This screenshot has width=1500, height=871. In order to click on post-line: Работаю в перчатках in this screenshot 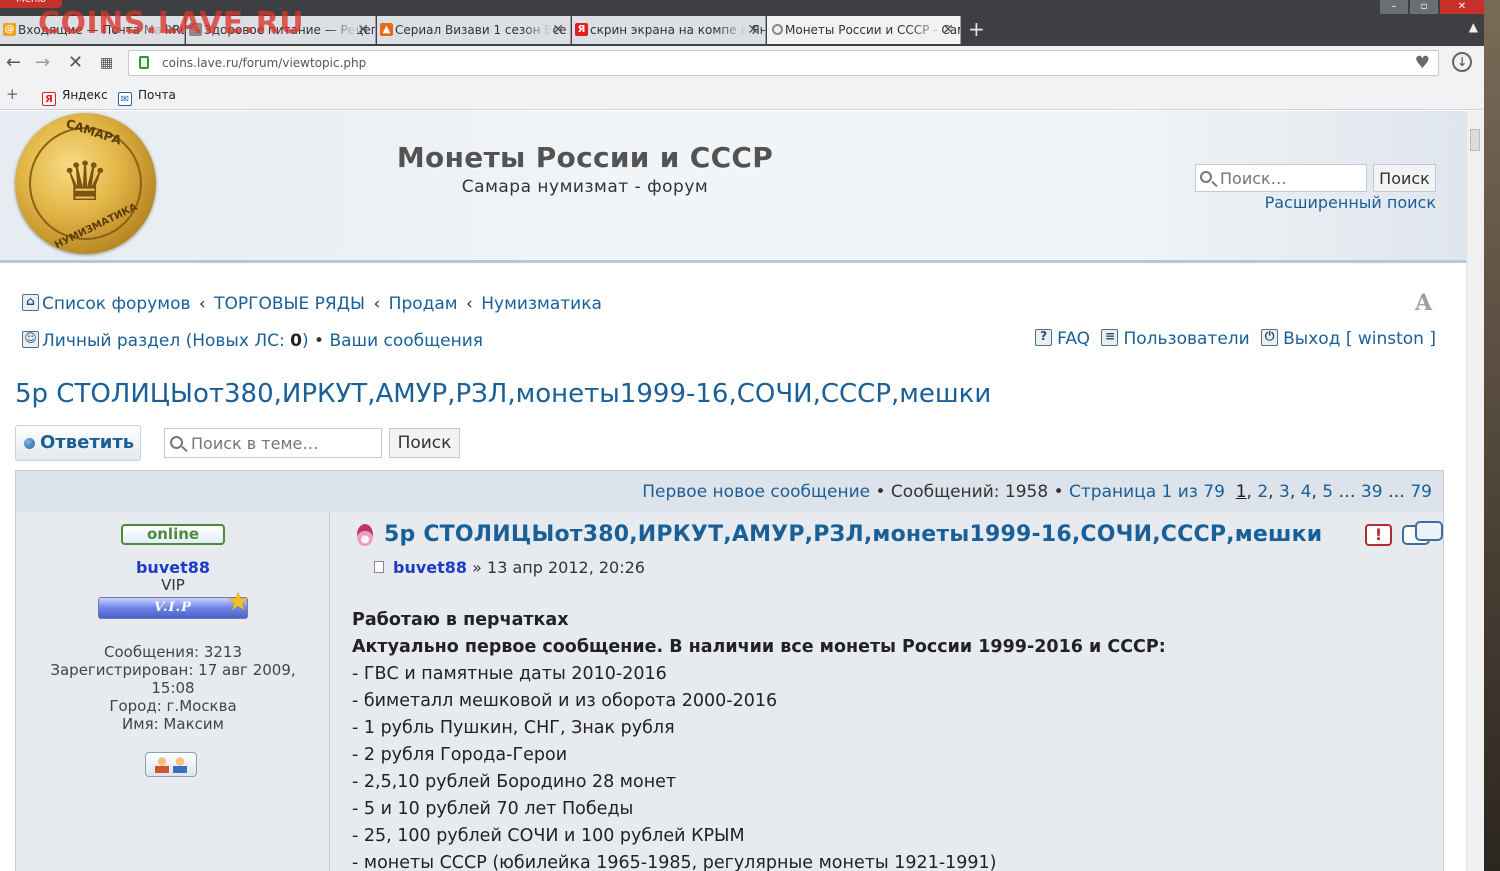, I will do `click(460, 620)`.